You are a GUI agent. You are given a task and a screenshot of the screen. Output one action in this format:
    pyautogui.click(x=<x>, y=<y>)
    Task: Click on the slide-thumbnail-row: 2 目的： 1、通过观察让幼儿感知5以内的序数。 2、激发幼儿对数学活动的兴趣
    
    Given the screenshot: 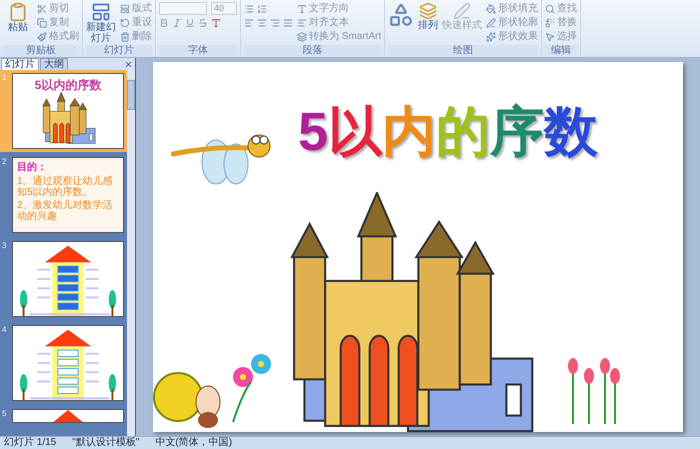 What is the action you would take?
    pyautogui.click(x=63, y=195)
    